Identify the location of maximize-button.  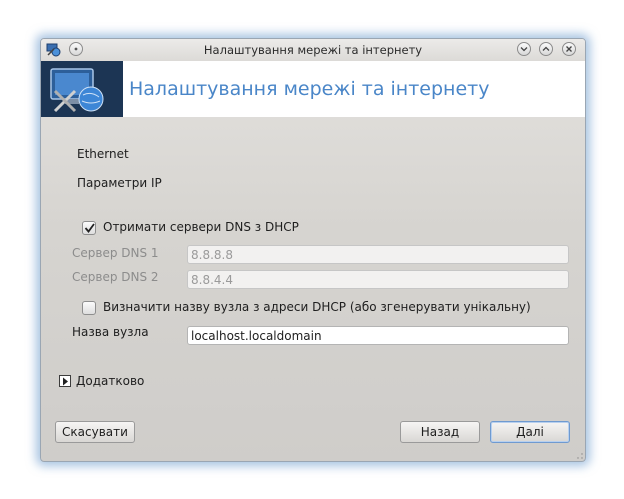
(546, 49).